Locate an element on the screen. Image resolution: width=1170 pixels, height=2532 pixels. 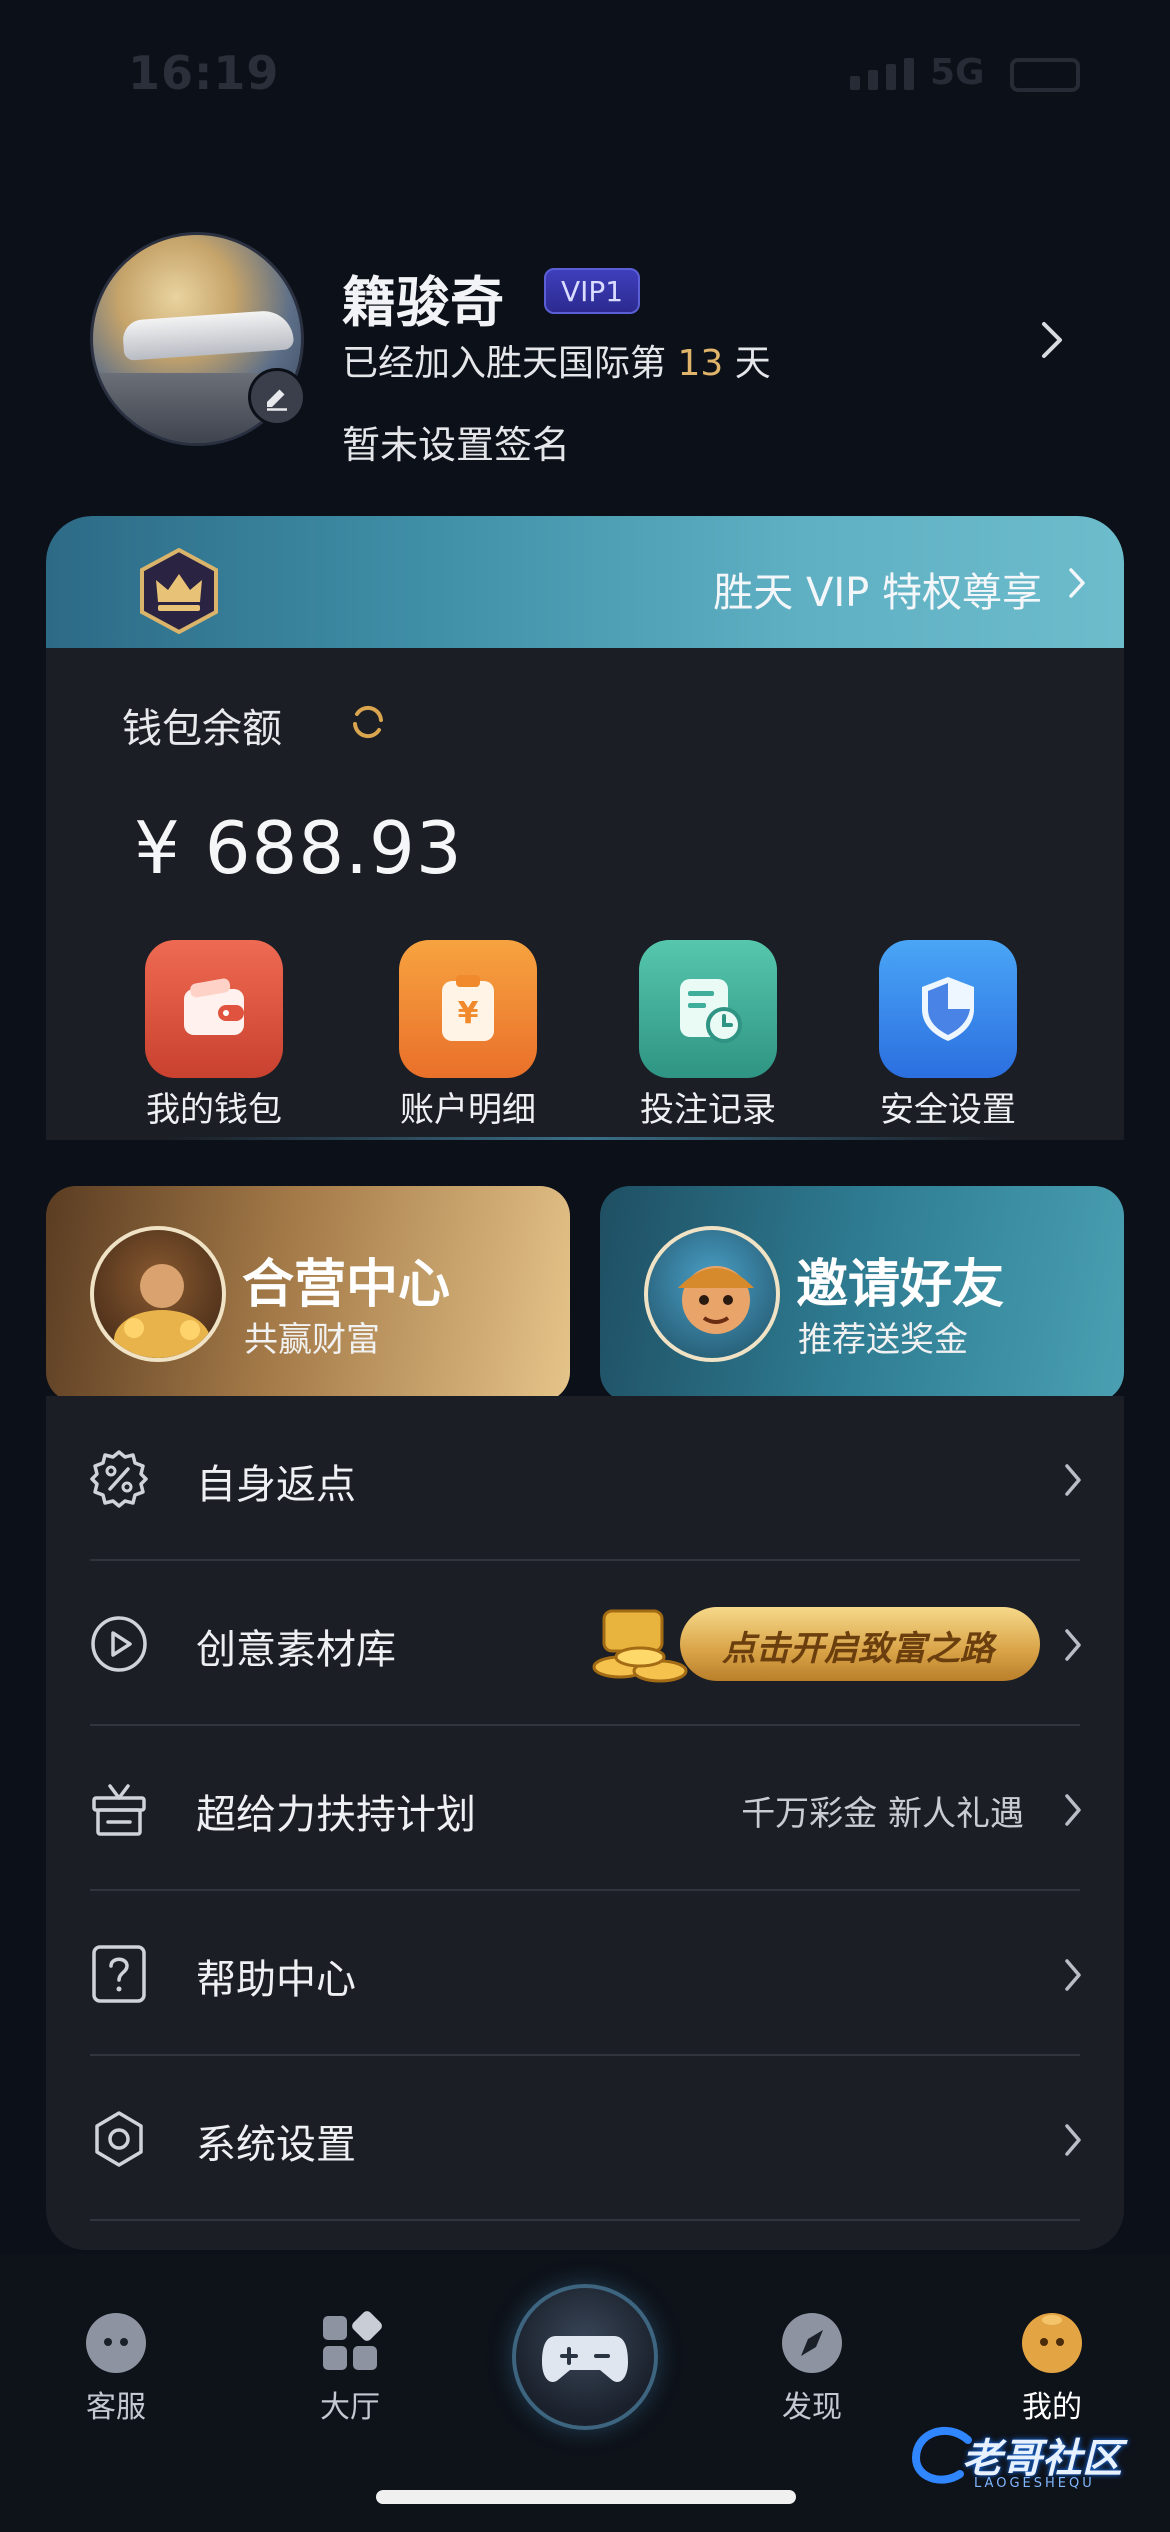
edit-icon is located at coordinates (277, 397).